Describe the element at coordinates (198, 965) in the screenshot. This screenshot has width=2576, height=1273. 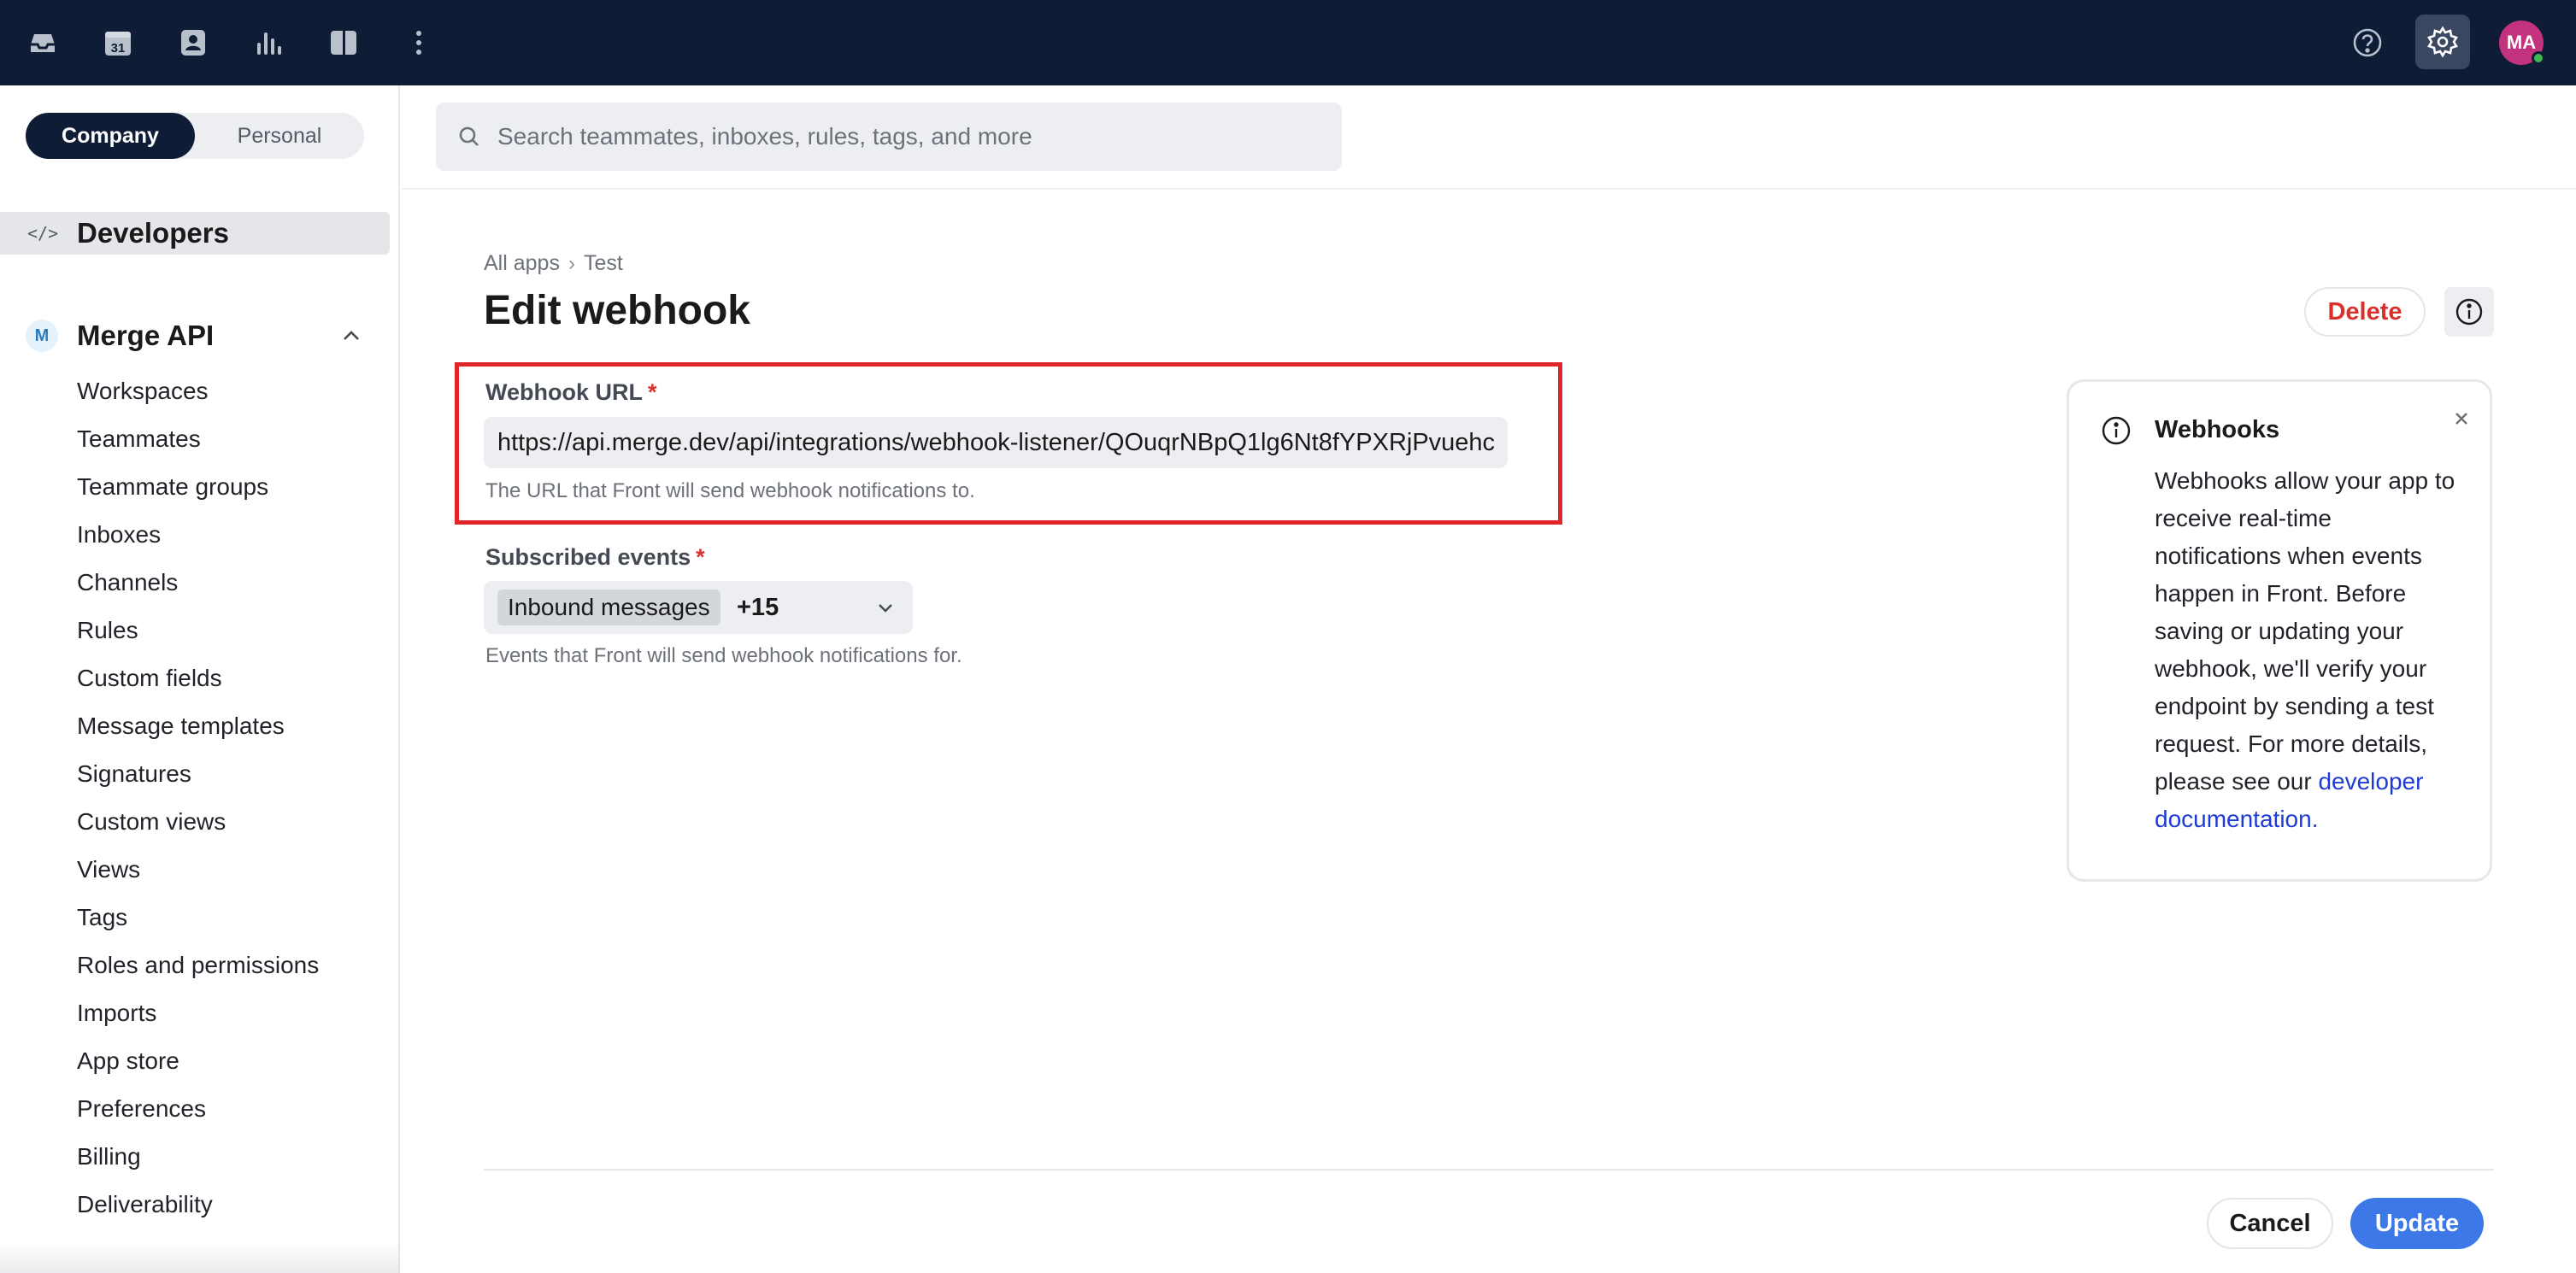
I see `sidebar-item-roles-and-permissions: Roles and permissions` at that location.